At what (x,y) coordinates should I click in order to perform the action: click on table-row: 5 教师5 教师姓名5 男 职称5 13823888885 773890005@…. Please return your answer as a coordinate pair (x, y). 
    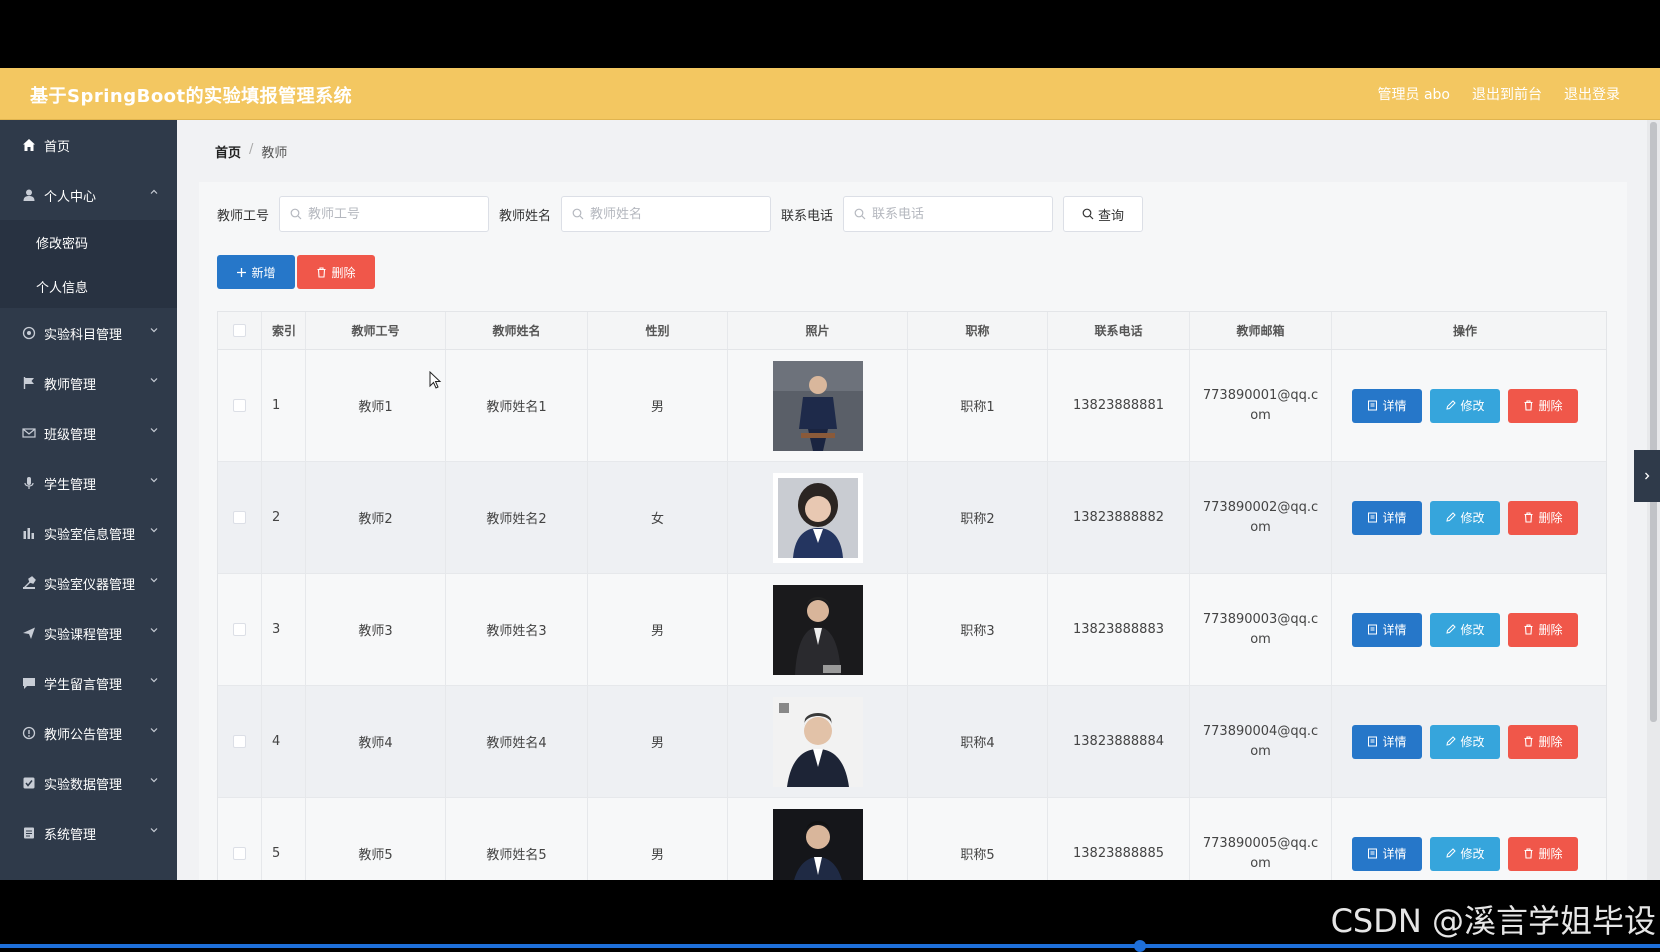
    Looking at the image, I should click on (912, 839).